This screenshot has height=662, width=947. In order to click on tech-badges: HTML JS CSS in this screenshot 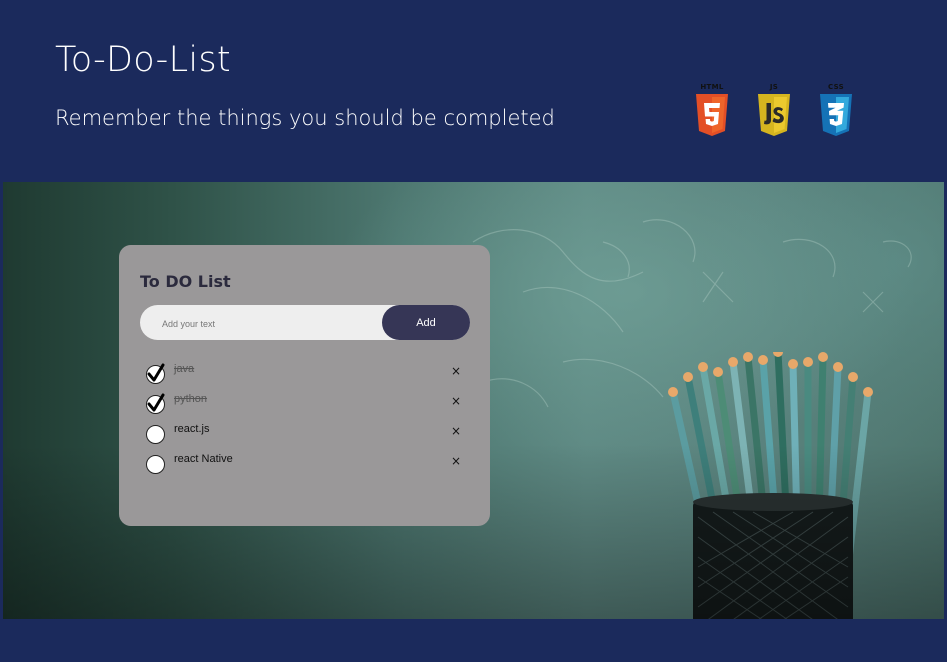, I will do `click(777, 111)`.